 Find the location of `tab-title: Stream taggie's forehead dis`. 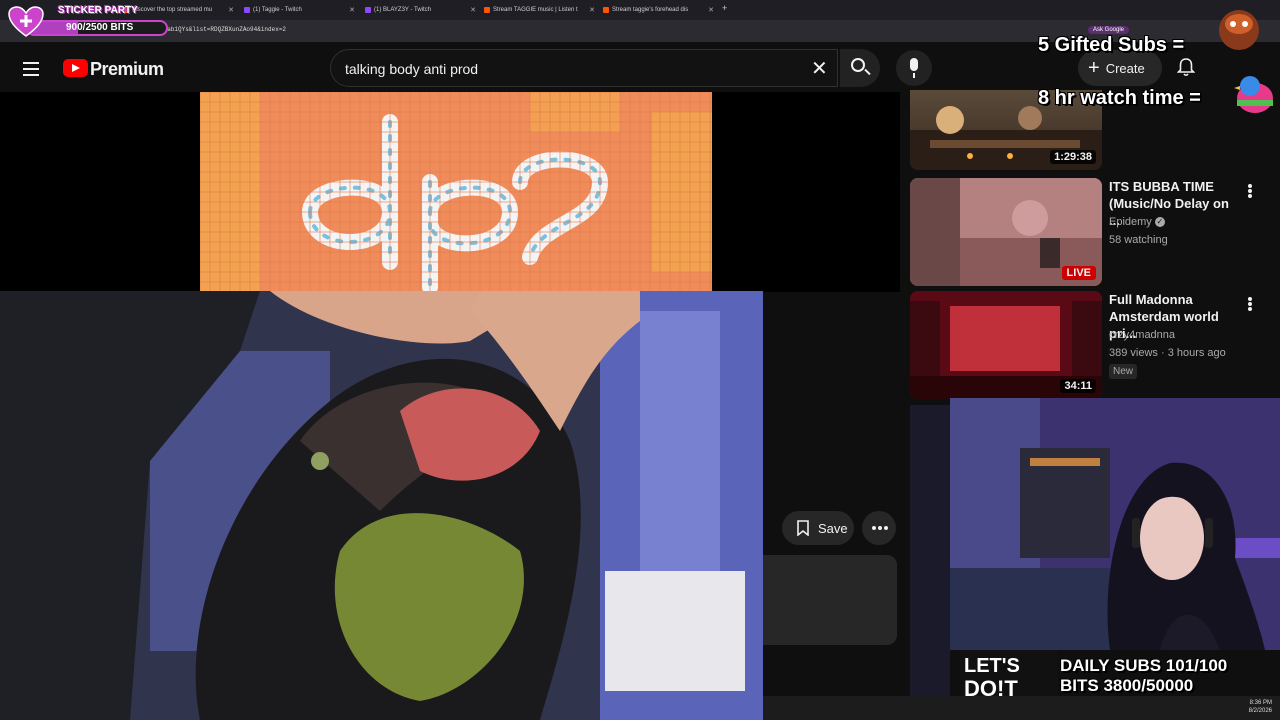

tab-title: Stream taggie's forehead dis is located at coordinates (650, 10).